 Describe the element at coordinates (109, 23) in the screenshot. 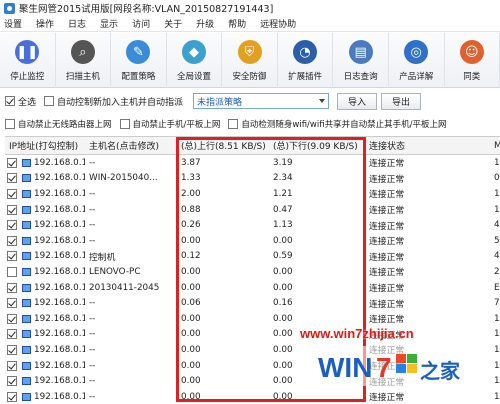

I see `menu-view: 显示` at that location.